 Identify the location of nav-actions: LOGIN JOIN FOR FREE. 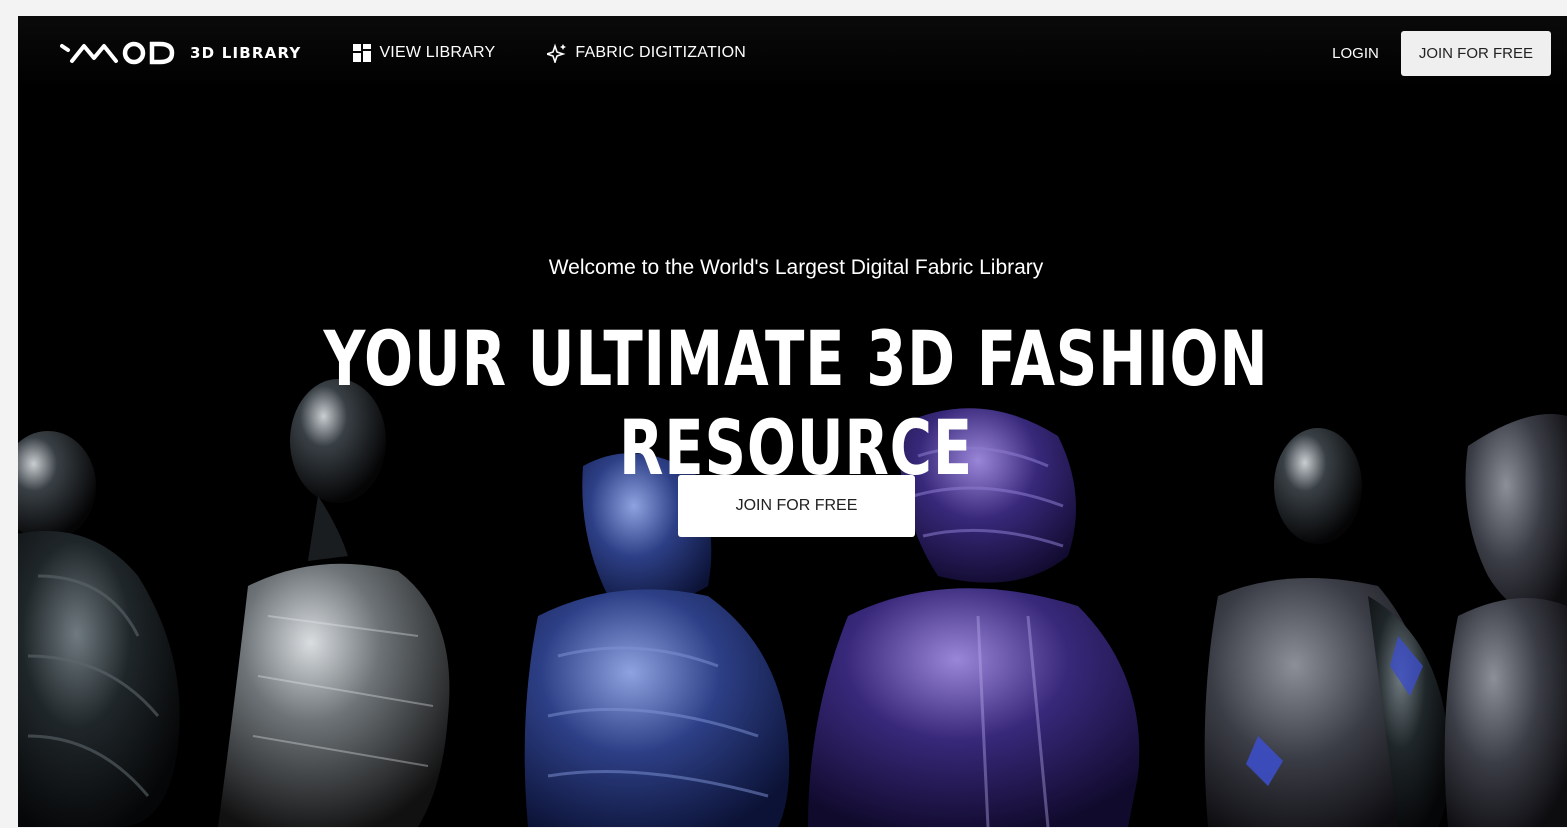
(1441, 53).